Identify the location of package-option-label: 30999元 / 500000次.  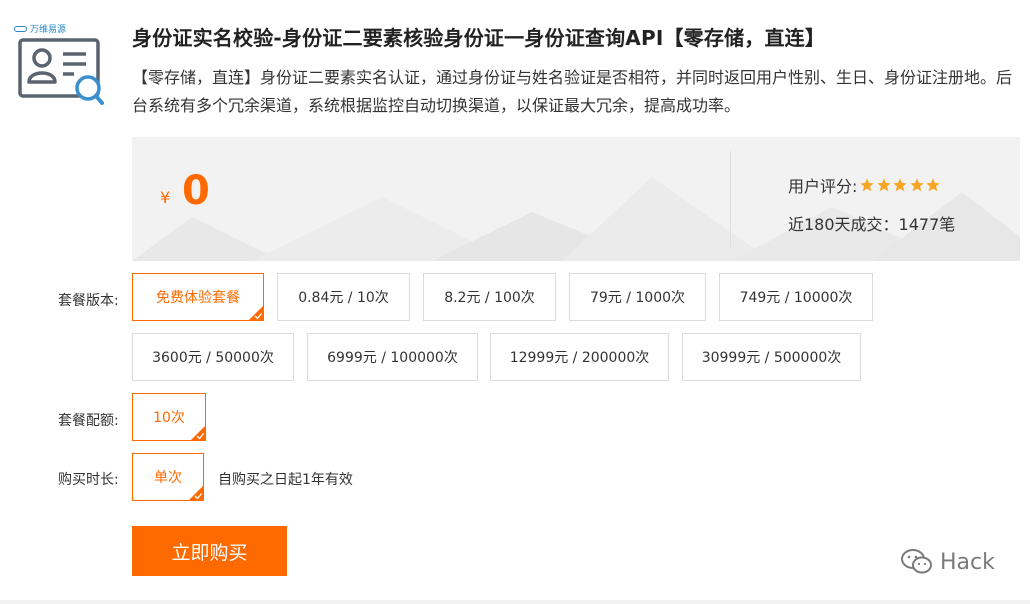
(771, 358).